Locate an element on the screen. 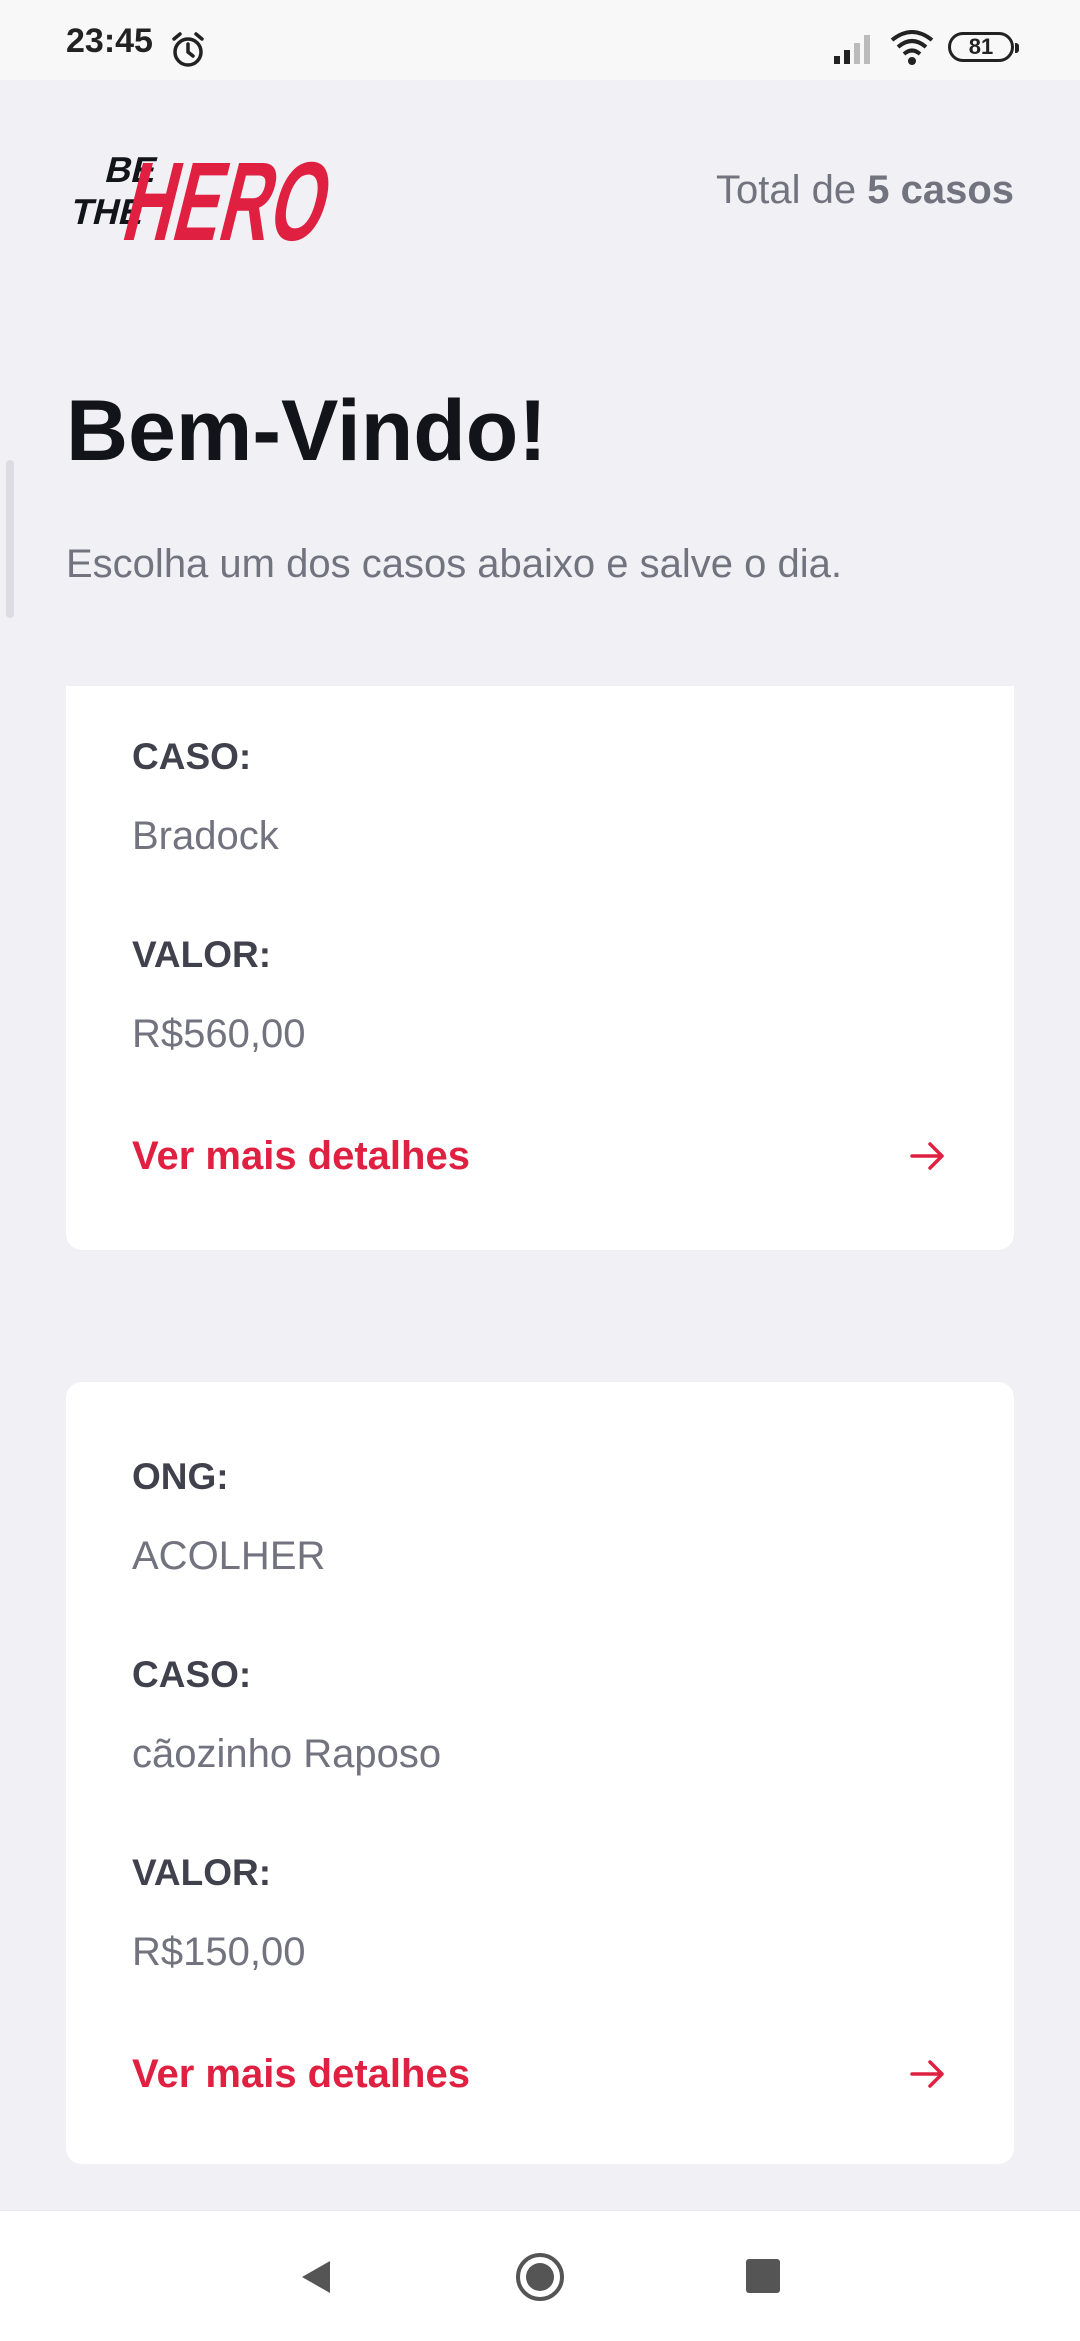 The width and height of the screenshot is (1080, 2341). be-the-hero-logo: BE THE HERO is located at coordinates (200, 195).